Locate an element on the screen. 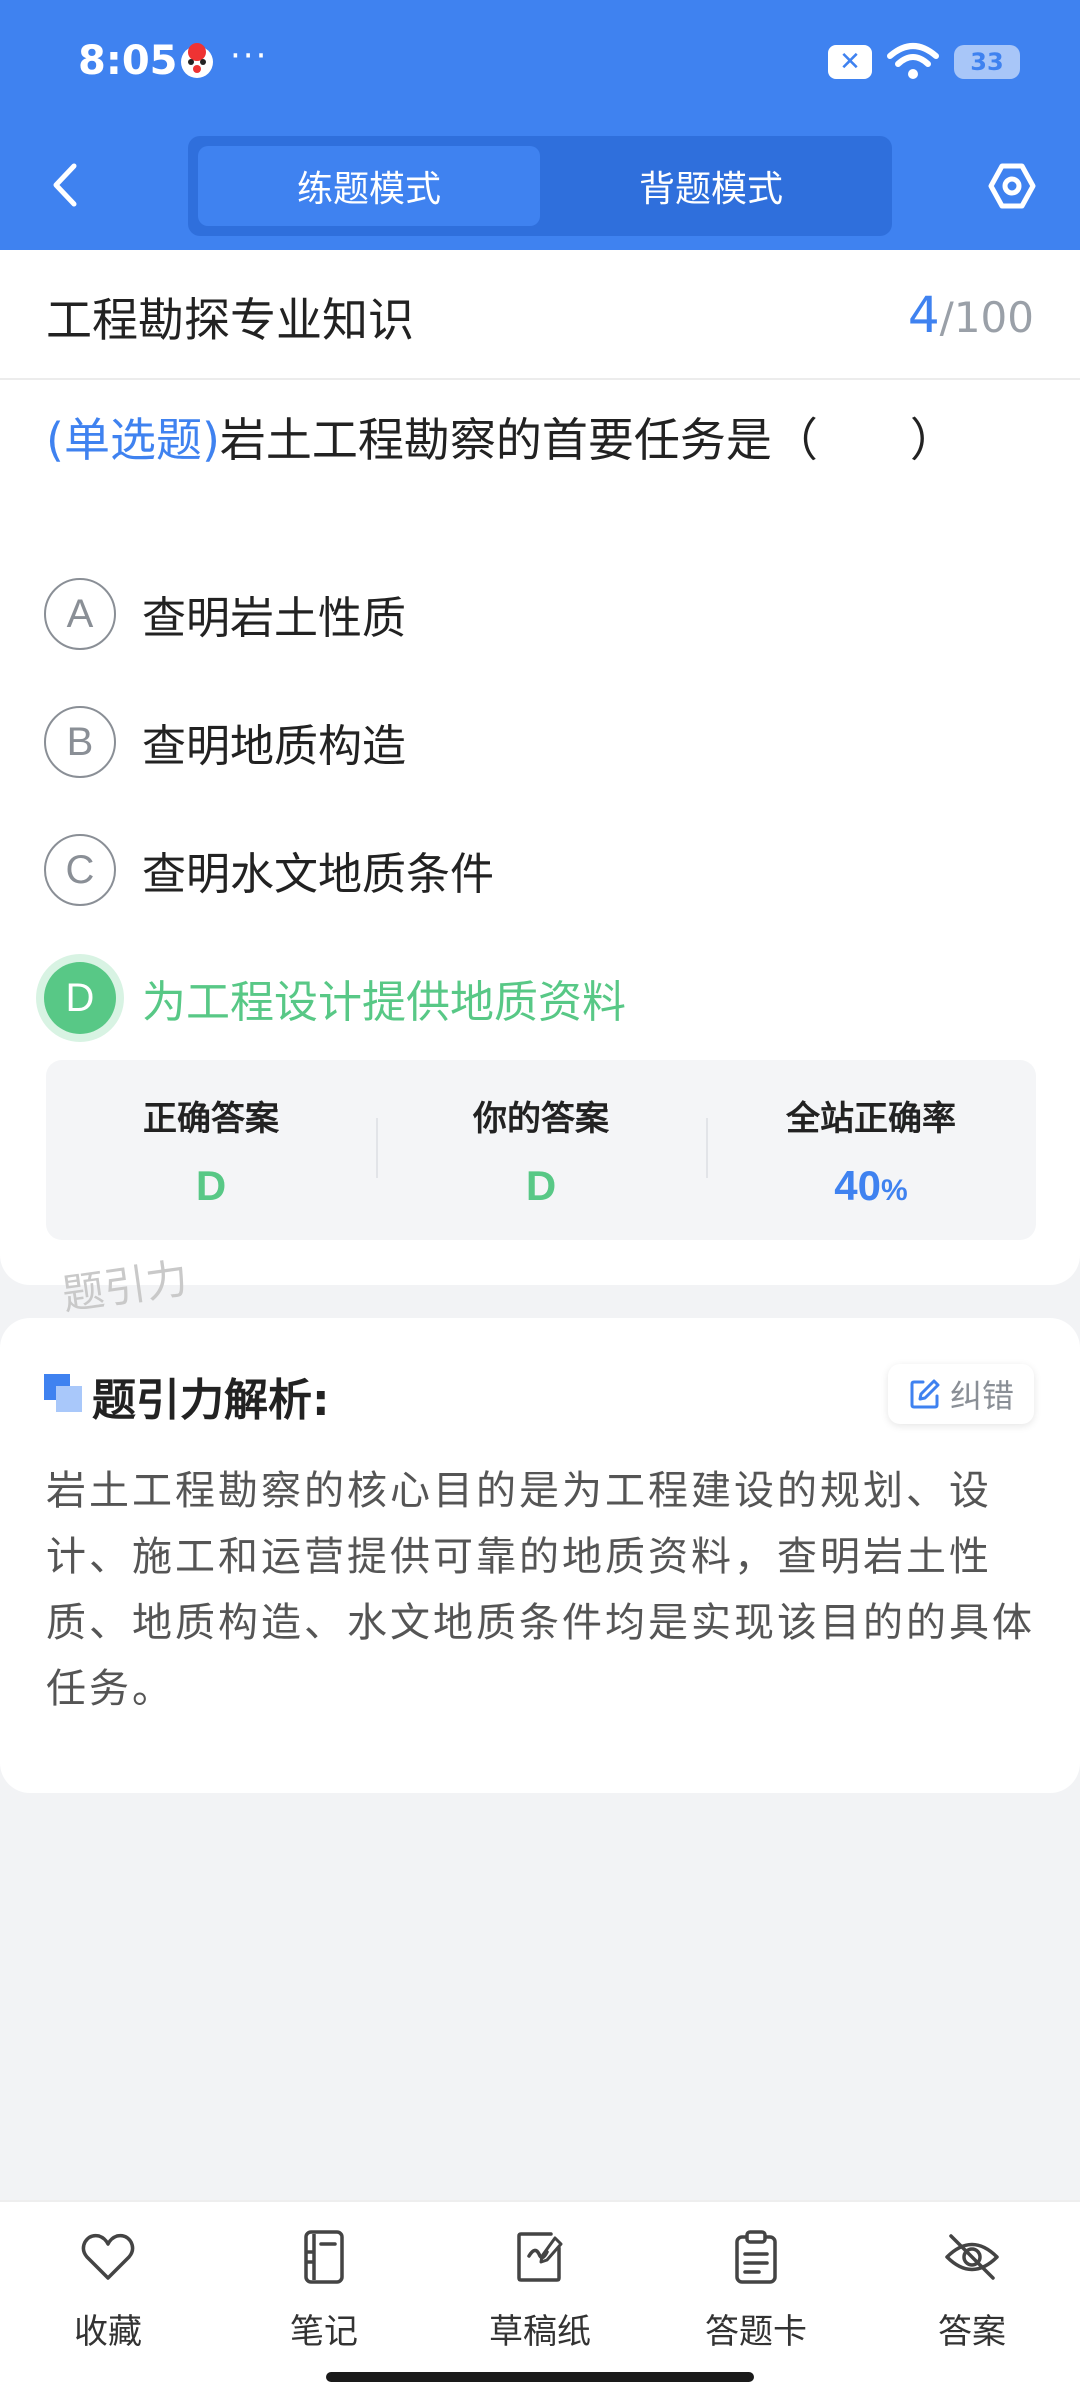 The image size is (1080, 2400). edit-icon is located at coordinates (925, 1394).